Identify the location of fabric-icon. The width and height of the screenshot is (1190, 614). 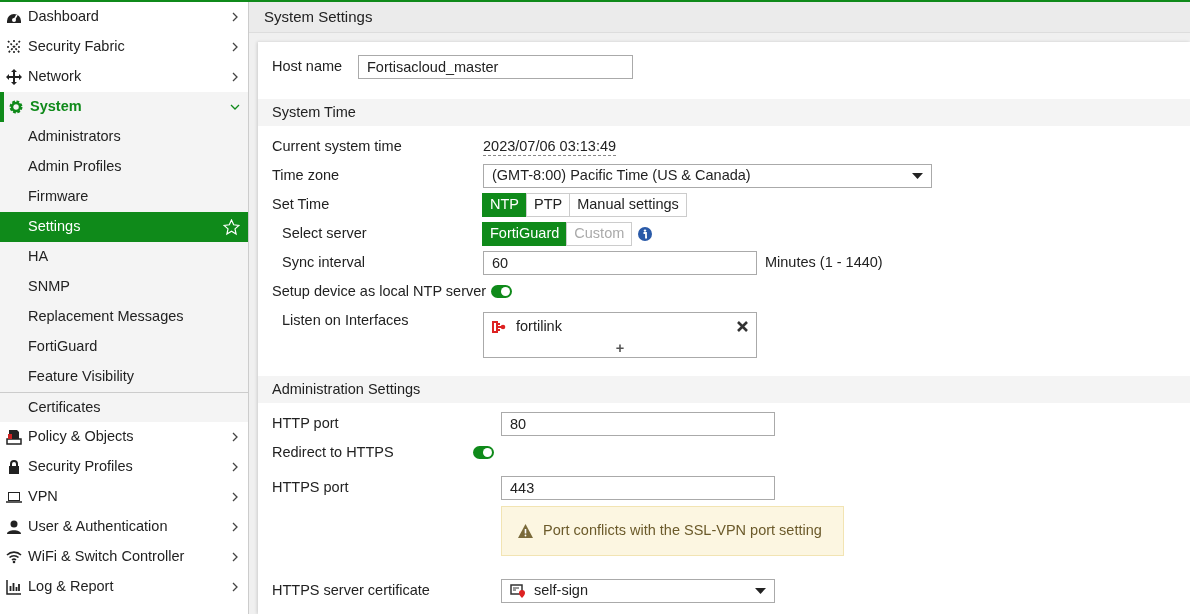
(14, 47).